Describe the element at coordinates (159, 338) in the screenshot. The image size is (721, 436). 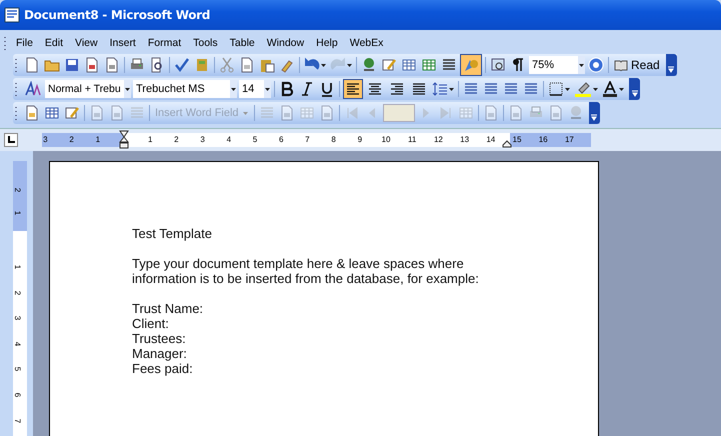
I see `document-text-line: Trustees:` at that location.